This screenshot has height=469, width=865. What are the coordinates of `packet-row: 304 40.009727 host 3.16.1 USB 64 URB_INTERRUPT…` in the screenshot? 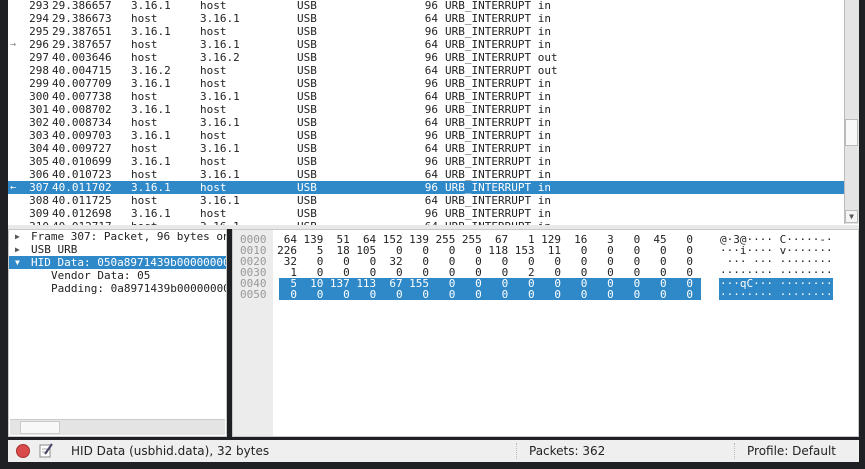 It's located at (426, 148).